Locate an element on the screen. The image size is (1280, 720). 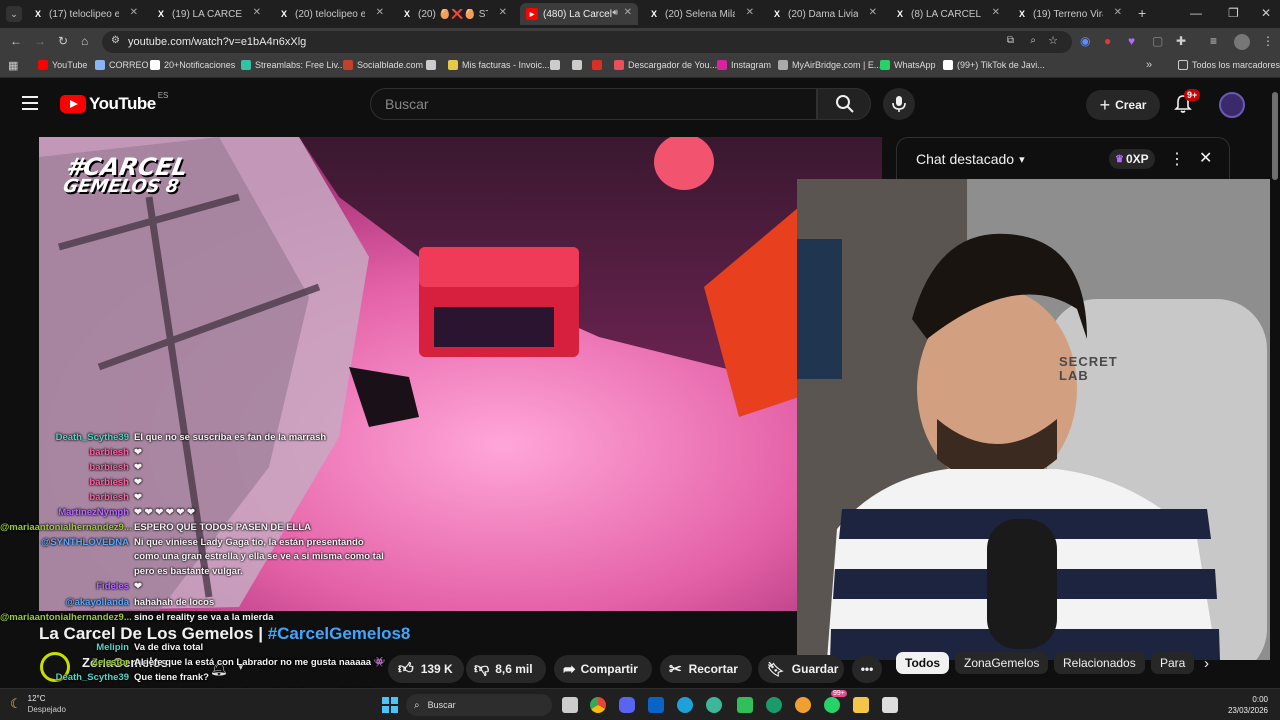
extension-icon: ◉ is located at coordinates (1085, 41).